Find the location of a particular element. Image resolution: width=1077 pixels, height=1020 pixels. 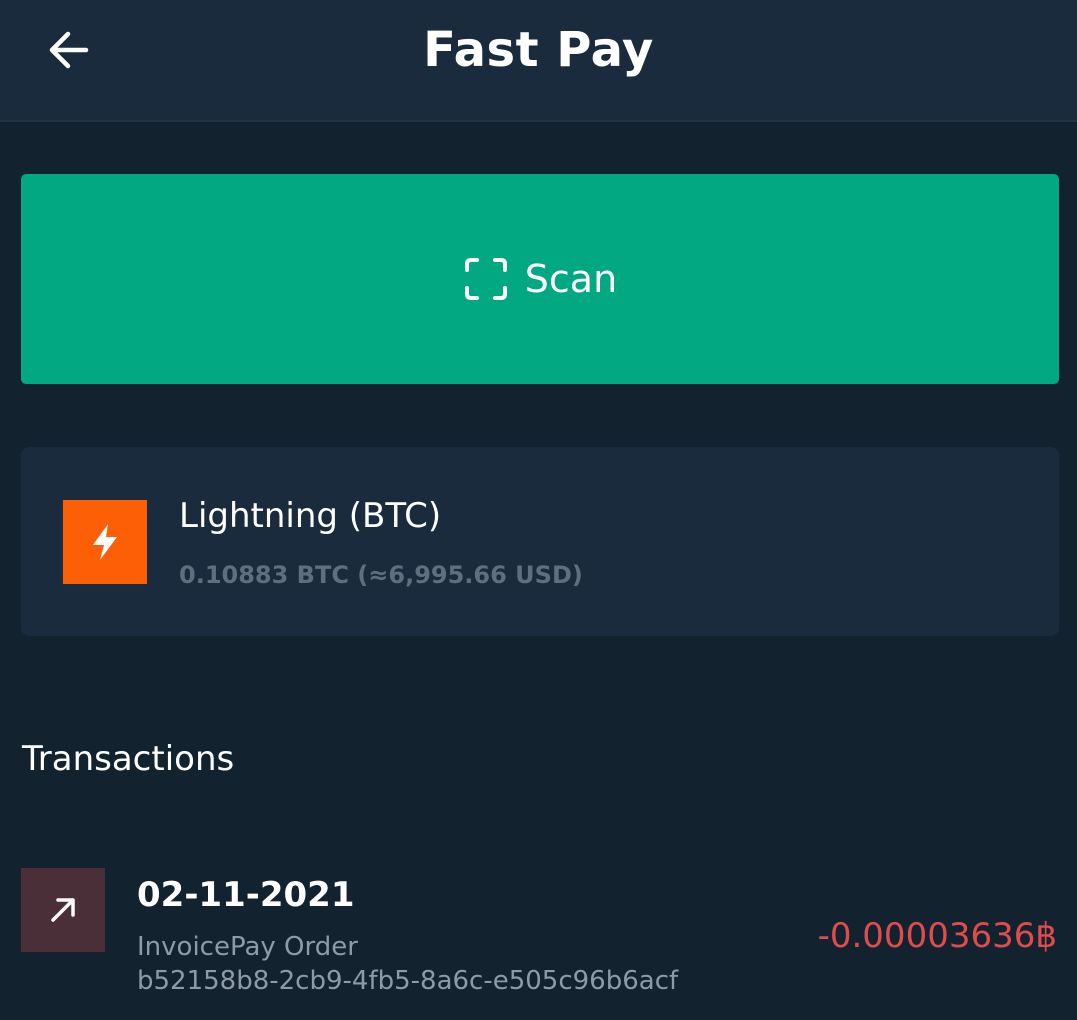

app-header: Fast Pay is located at coordinates (538, 61).